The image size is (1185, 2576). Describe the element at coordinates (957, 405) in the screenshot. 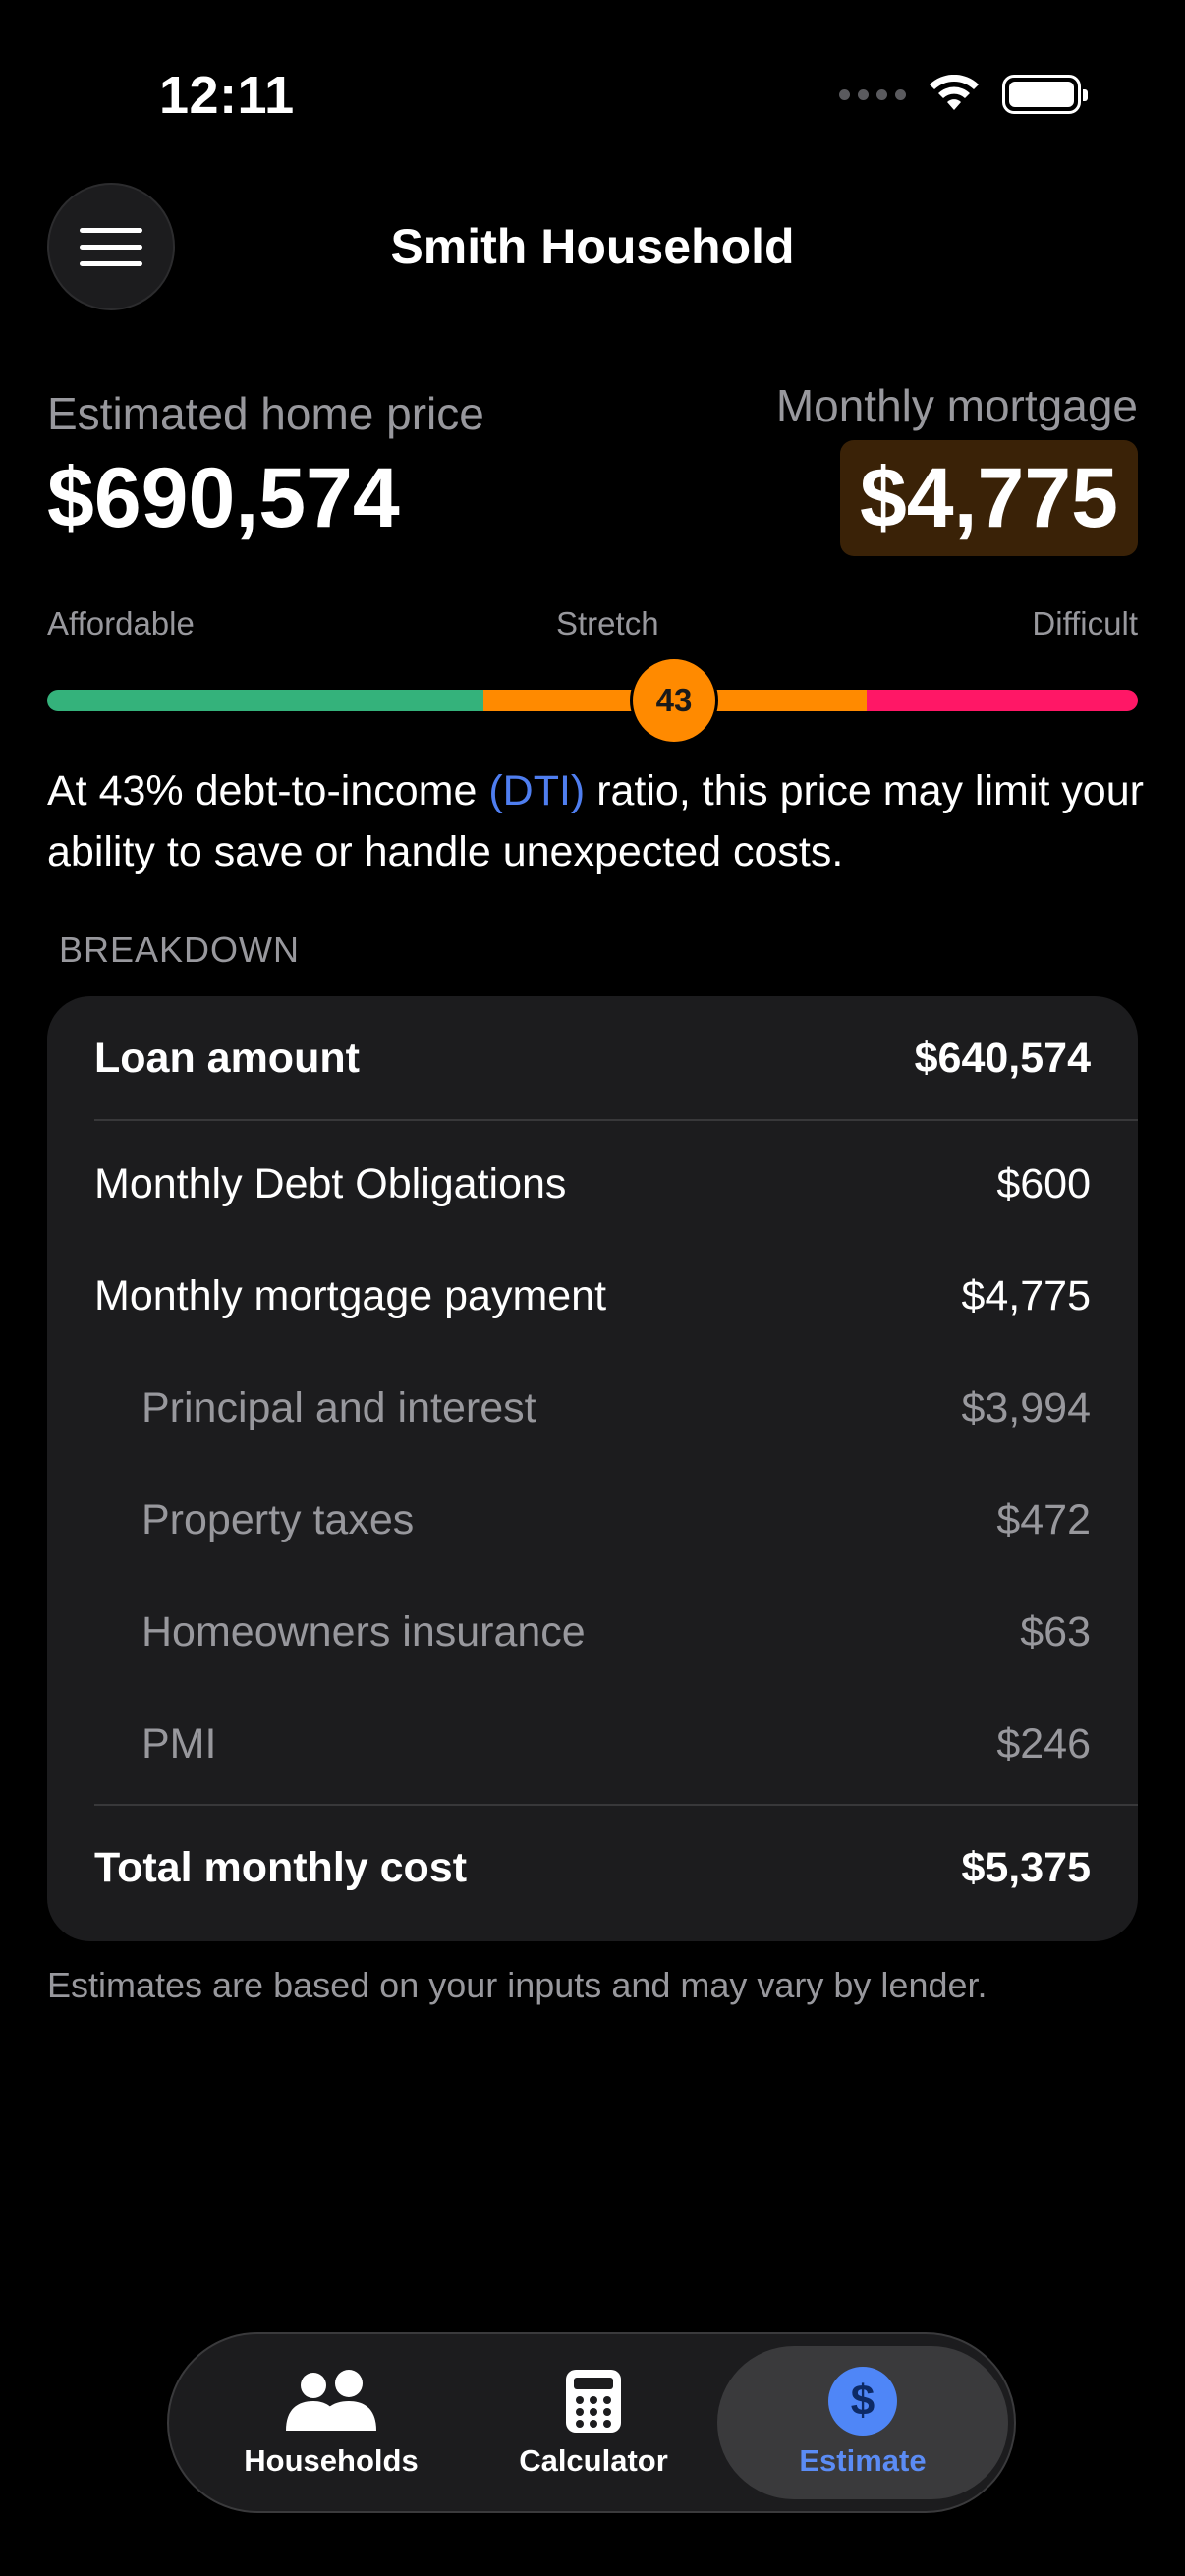

I see `monthly-mortgage-label: Monthly mortgage` at that location.